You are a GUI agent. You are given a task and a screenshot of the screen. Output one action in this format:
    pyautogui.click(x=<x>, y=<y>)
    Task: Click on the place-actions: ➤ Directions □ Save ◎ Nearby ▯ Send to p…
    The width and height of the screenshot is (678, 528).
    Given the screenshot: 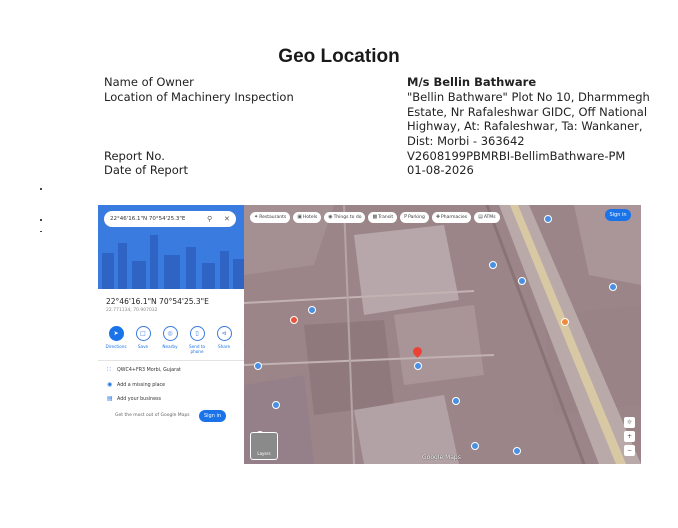 What is the action you would take?
    pyautogui.click(x=172, y=343)
    